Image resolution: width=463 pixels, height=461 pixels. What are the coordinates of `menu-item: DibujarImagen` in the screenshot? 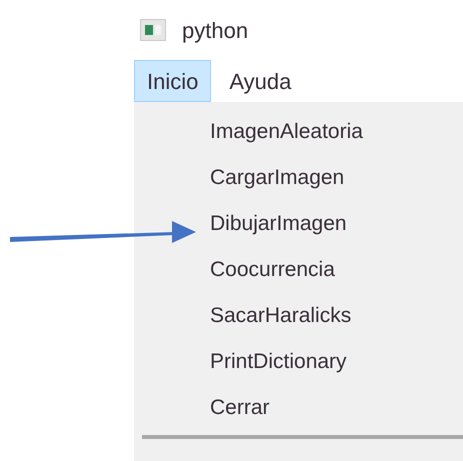 It's located at (278, 224).